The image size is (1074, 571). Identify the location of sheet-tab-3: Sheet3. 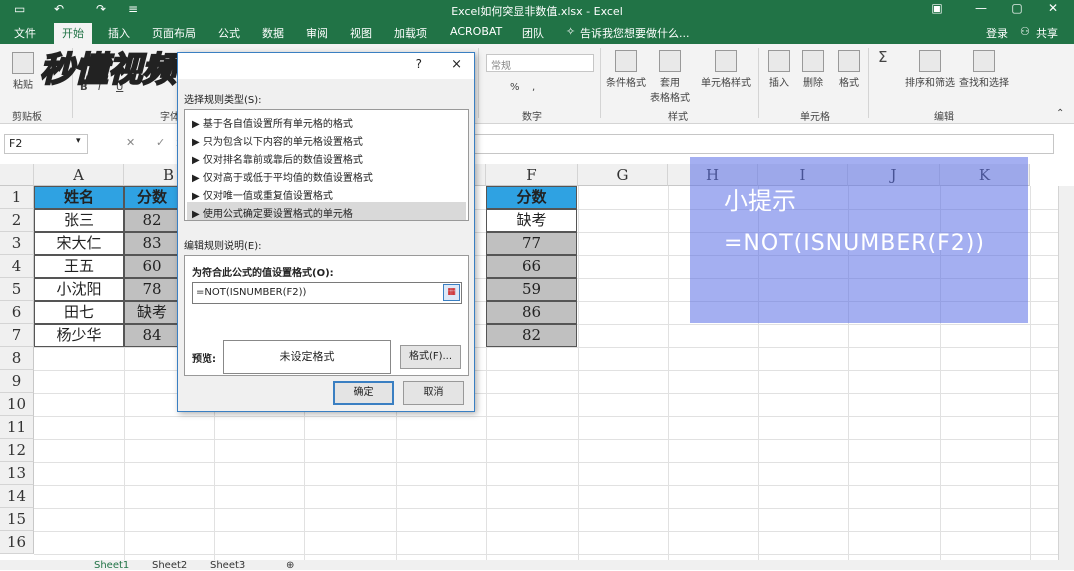
(227, 565).